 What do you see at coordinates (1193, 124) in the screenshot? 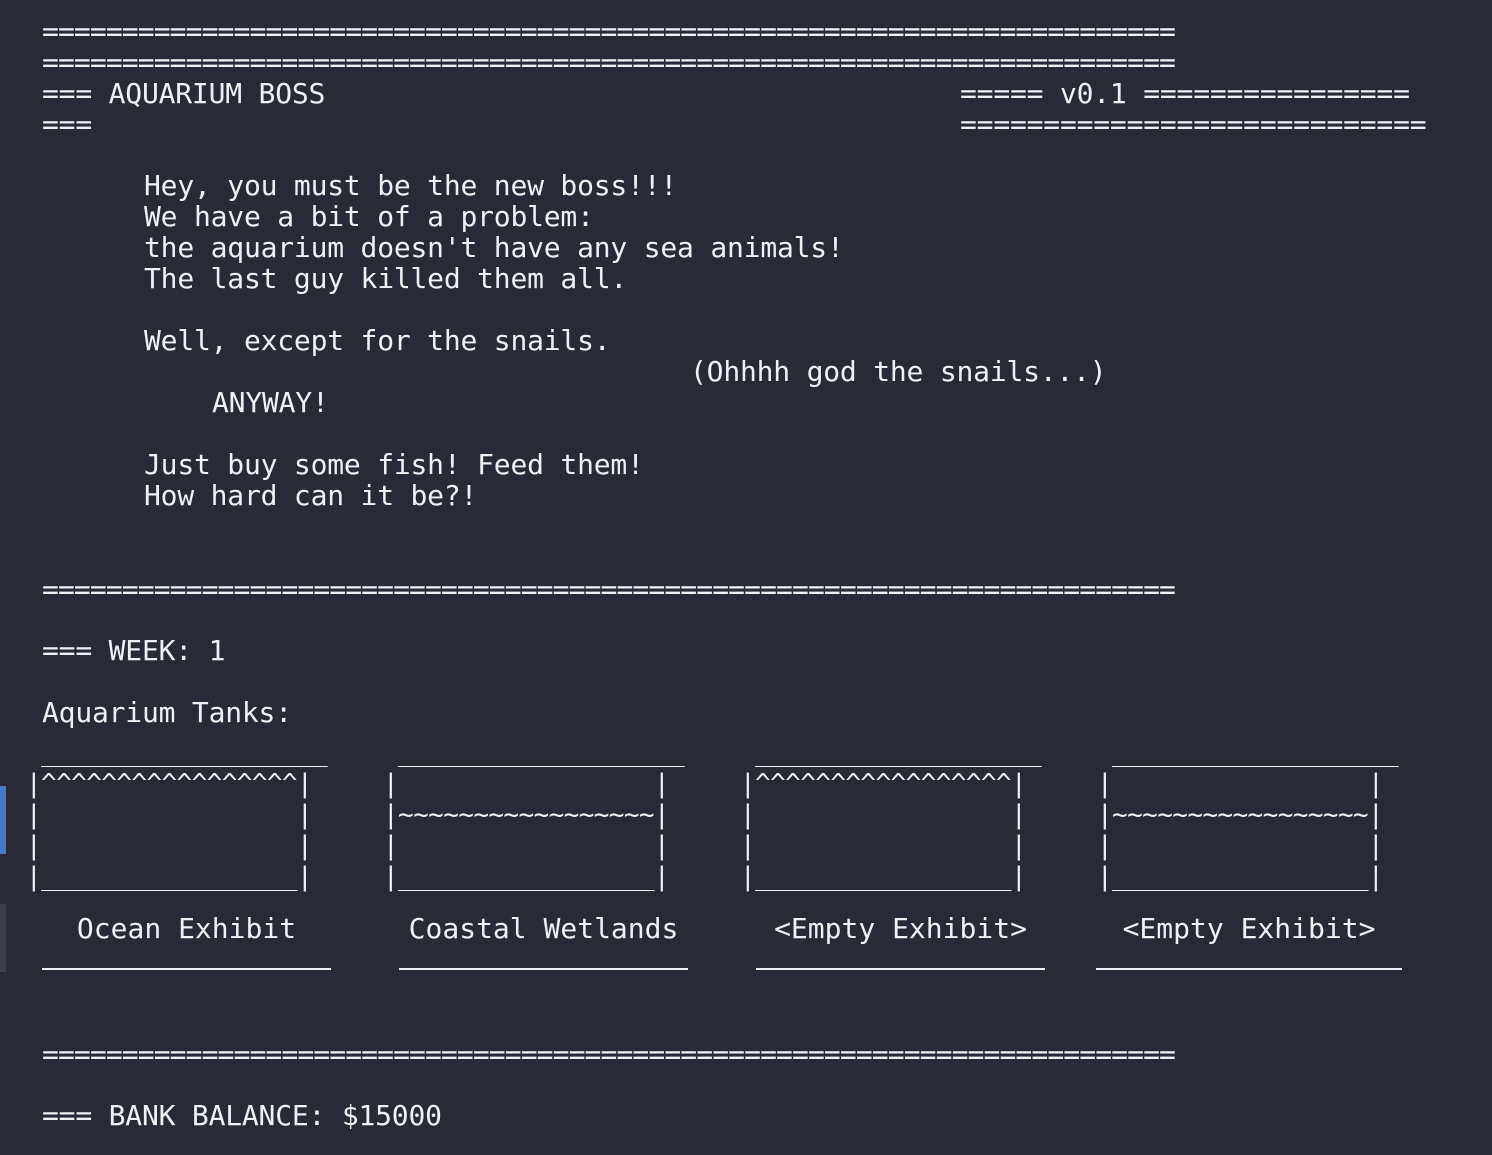
I see `version-rule-fragment: ============================` at bounding box center [1193, 124].